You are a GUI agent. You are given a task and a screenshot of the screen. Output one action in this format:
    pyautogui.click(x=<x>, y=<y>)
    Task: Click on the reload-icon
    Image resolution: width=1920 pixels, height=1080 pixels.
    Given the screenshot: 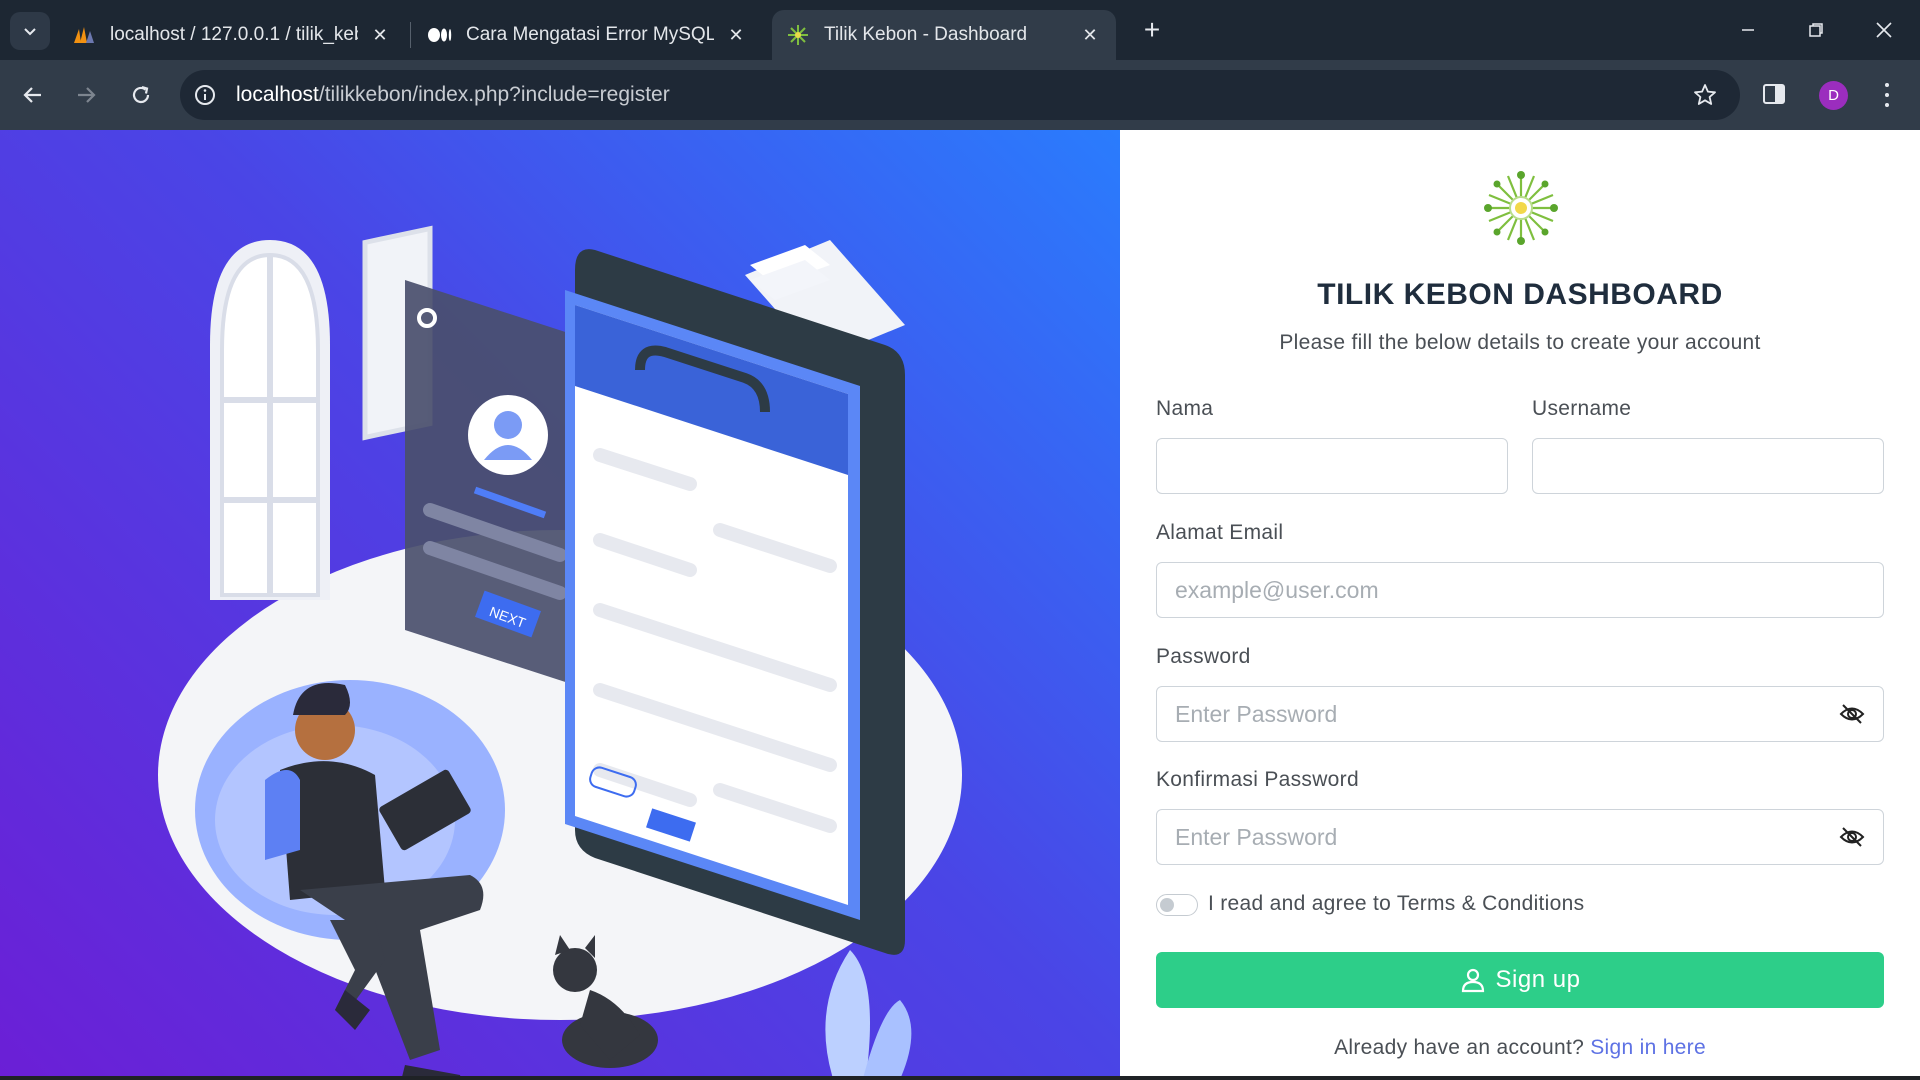 What is the action you would take?
    pyautogui.click(x=141, y=94)
    